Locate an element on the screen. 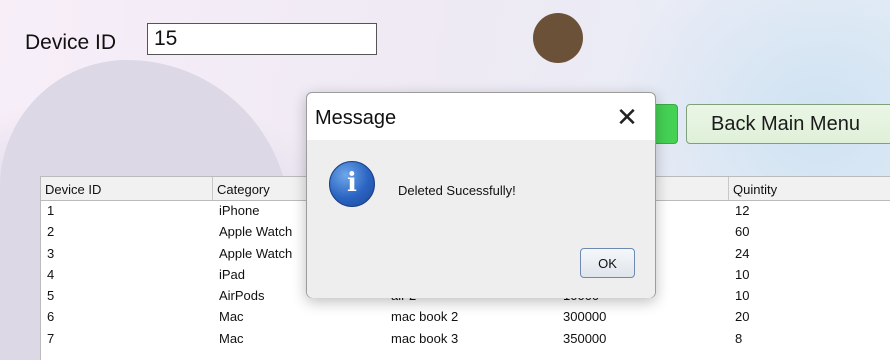  table-cell: 24 is located at coordinates (742, 253).